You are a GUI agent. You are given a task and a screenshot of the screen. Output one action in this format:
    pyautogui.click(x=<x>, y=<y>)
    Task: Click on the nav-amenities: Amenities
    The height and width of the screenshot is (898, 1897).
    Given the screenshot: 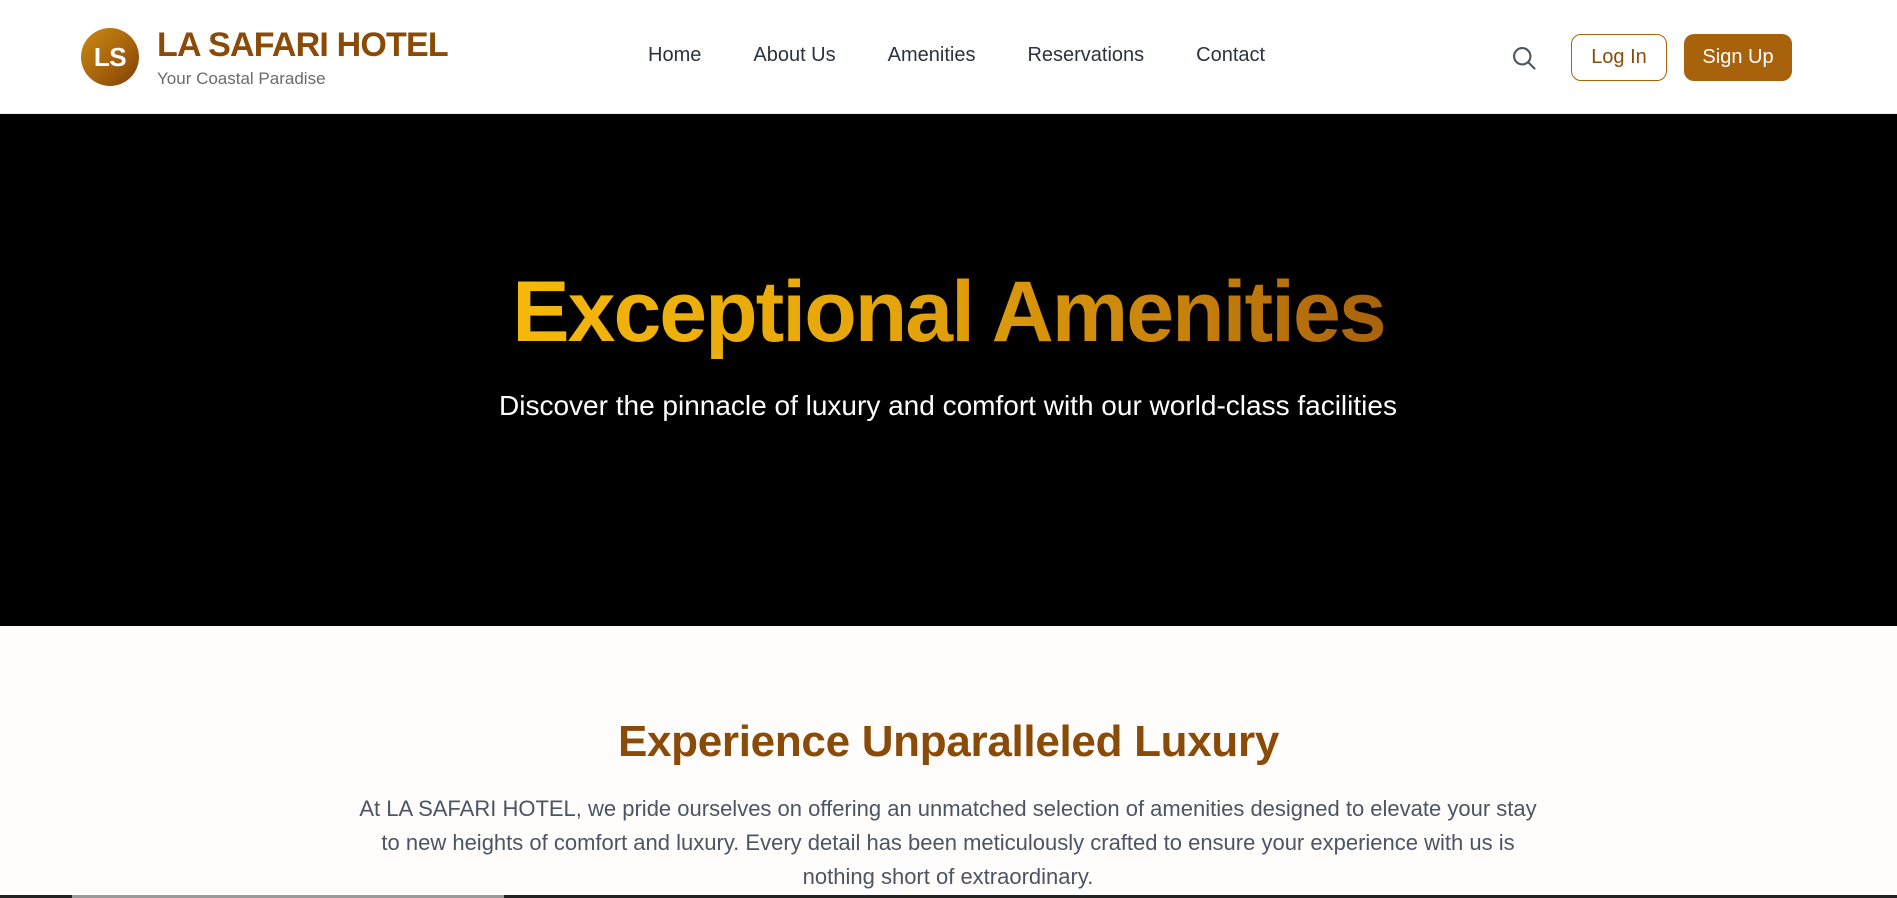 What is the action you would take?
    pyautogui.click(x=932, y=55)
    